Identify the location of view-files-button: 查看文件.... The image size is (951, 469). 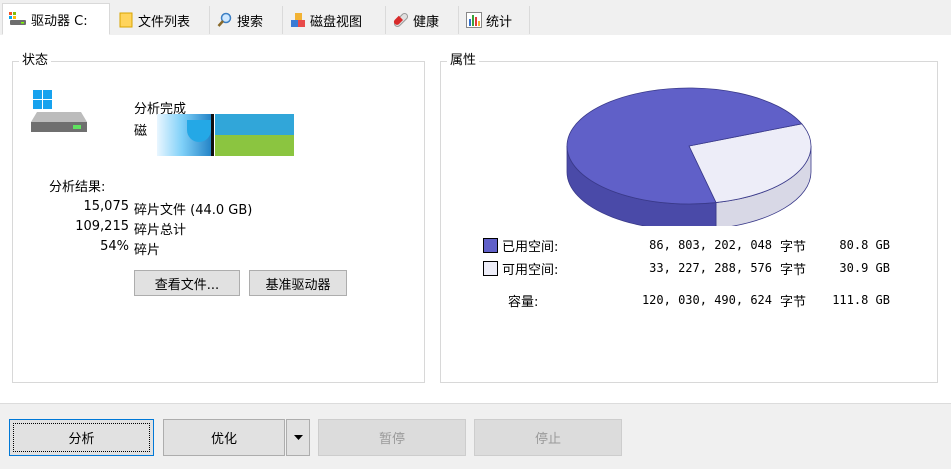
(187, 283).